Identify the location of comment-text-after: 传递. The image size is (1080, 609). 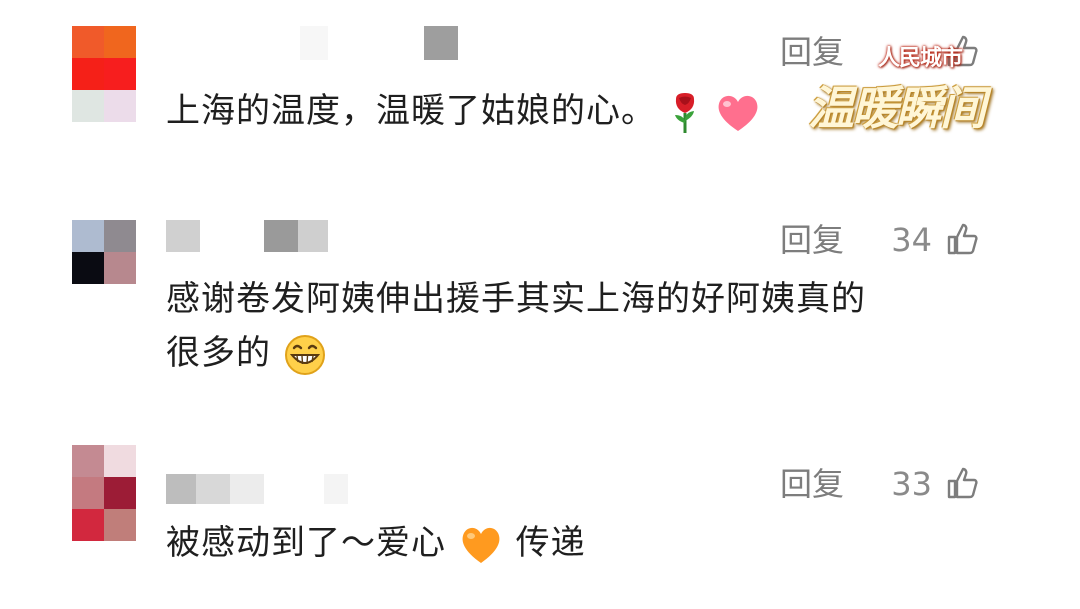
(550, 543).